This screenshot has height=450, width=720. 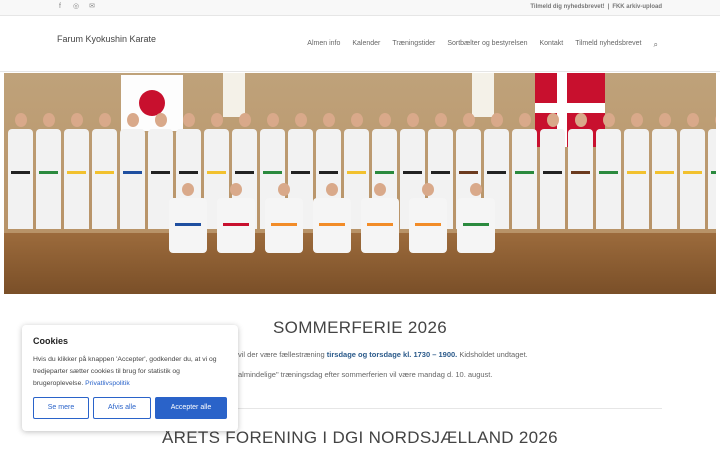 What do you see at coordinates (106, 39) in the screenshot?
I see `site-title: Farum Kyokushin Karate` at bounding box center [106, 39].